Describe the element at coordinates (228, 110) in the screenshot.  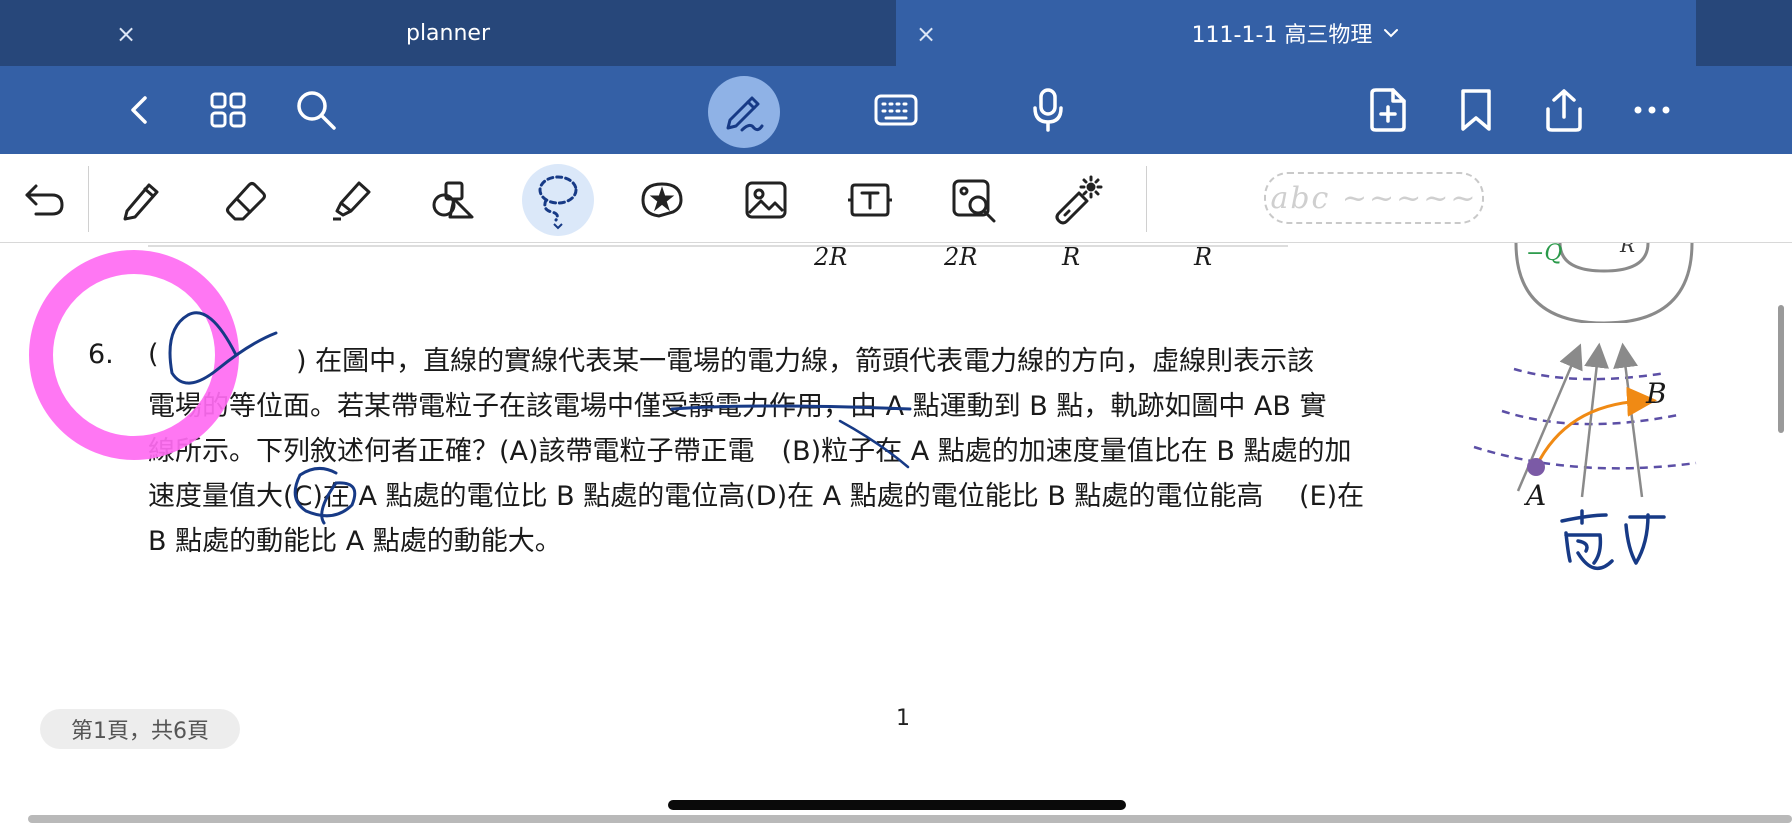
I see `grid-icon` at that location.